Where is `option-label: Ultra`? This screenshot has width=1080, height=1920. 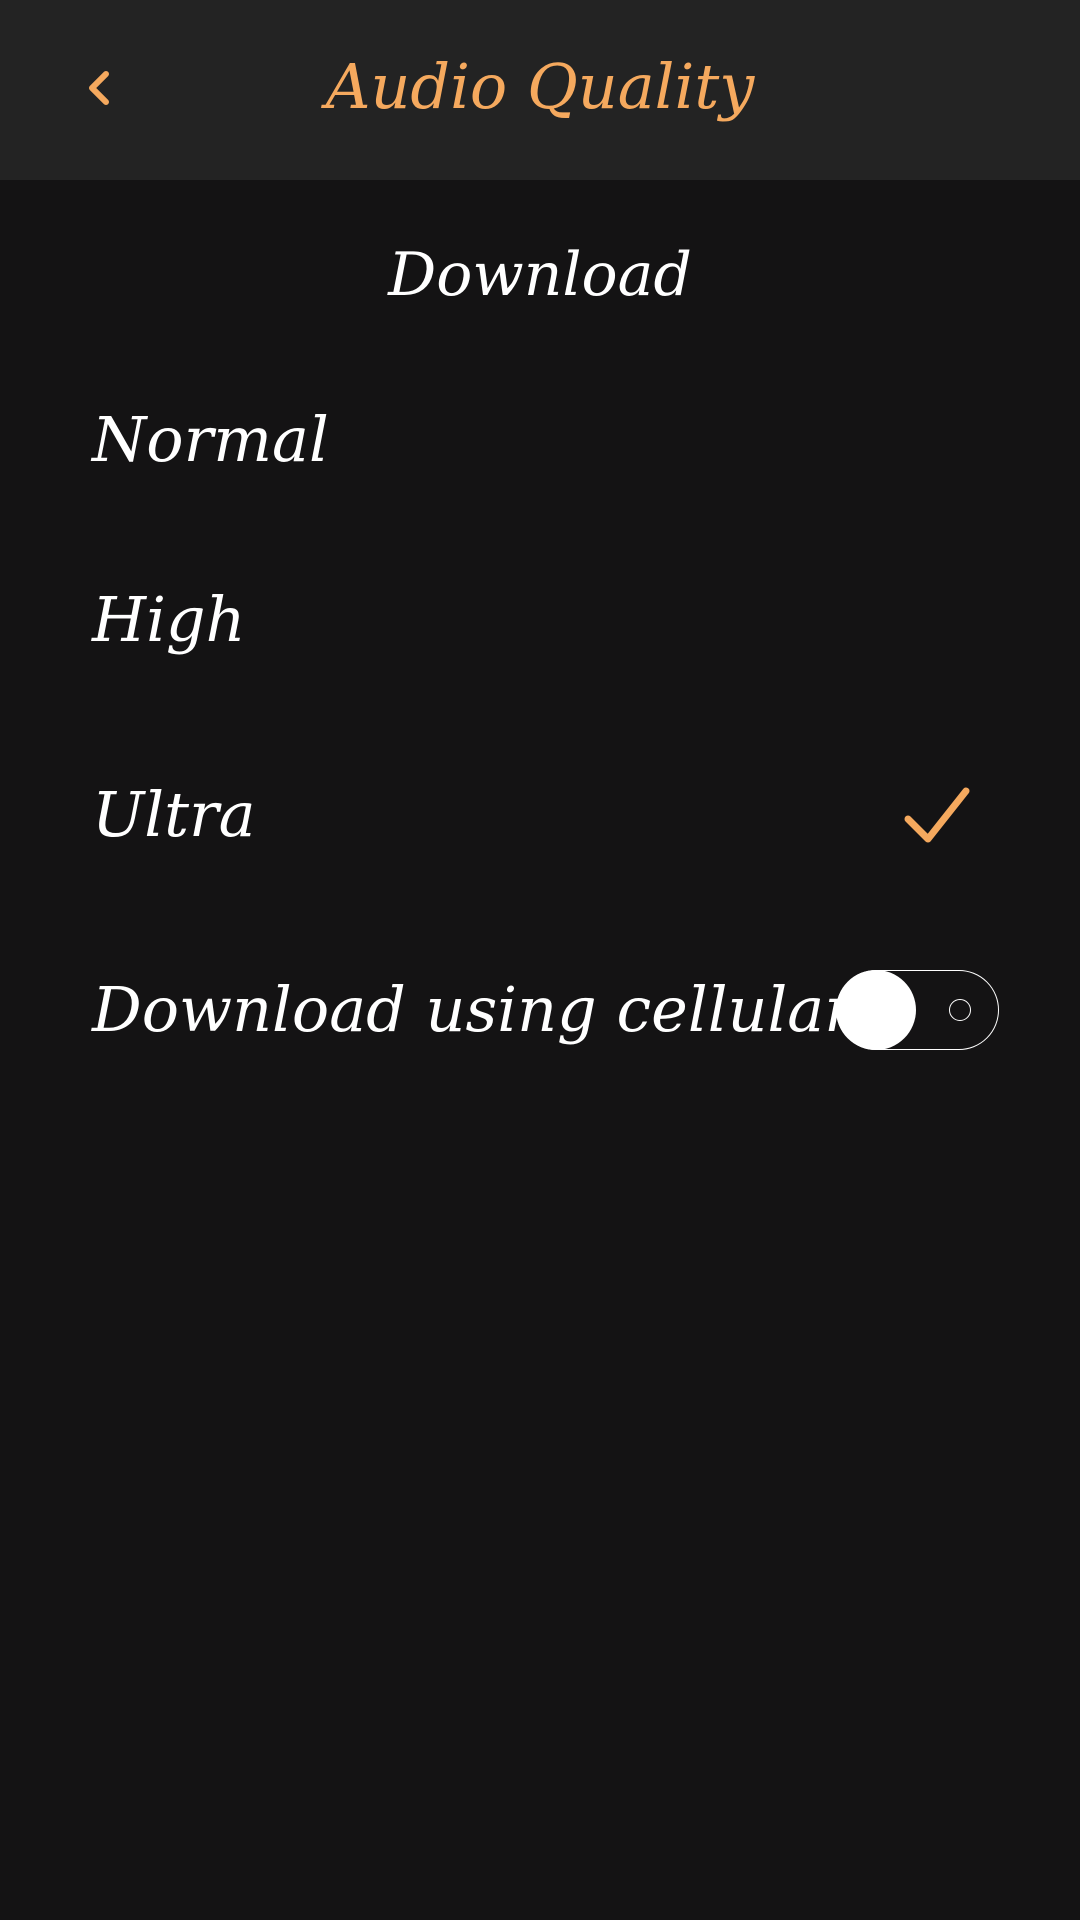 option-label: Ultra is located at coordinates (174, 814).